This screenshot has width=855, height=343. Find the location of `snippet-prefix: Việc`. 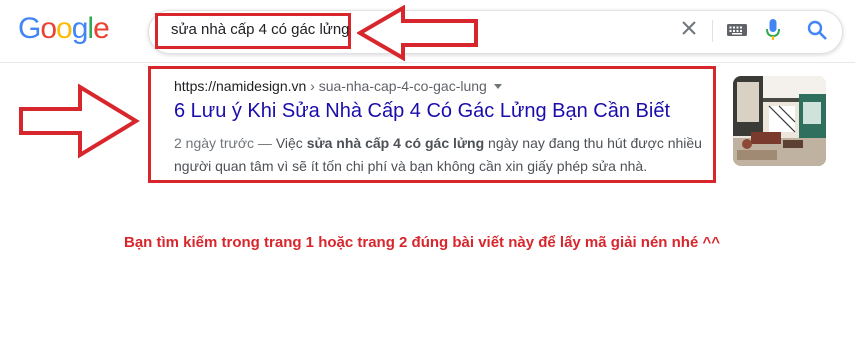

snippet-prefix: Việc is located at coordinates (291, 143).